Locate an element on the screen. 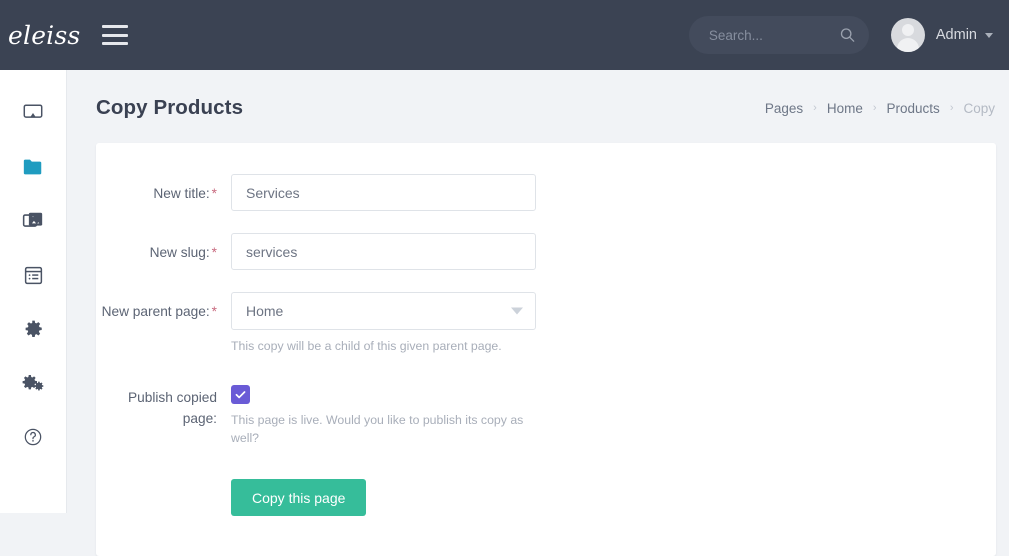 Image resolution: width=1009 pixels, height=556 pixels. breadcrumb-item-pages: Pages is located at coordinates (784, 108).